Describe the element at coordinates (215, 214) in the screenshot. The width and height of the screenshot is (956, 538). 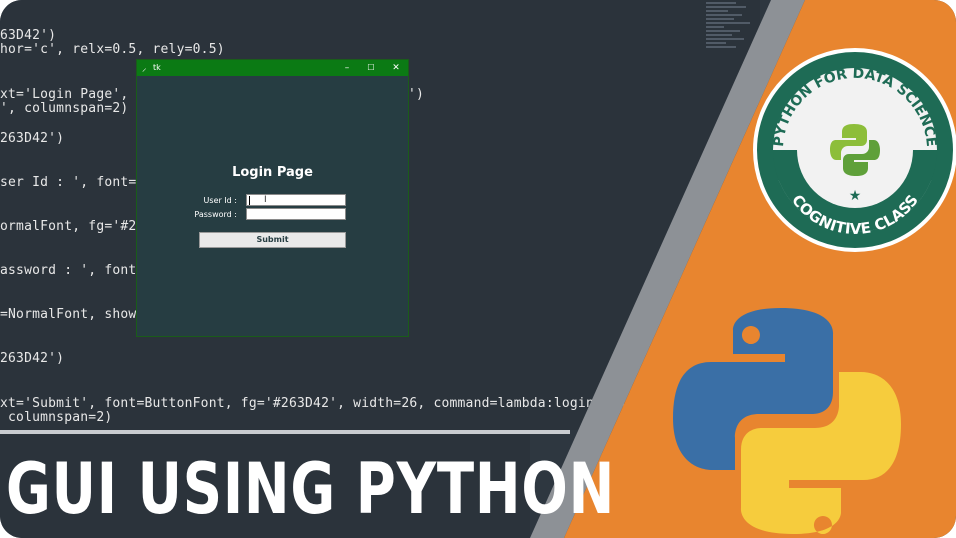
I see `password-label: Password :` at that location.